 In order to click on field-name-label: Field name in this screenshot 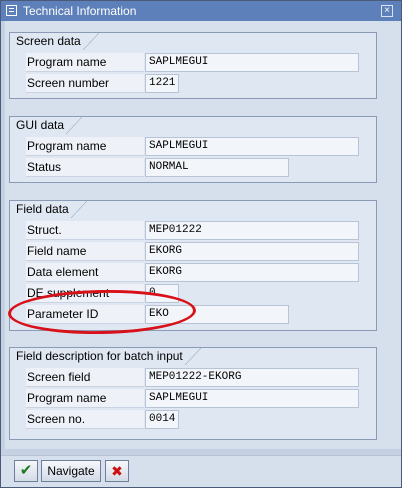, I will do `click(85, 251)`.